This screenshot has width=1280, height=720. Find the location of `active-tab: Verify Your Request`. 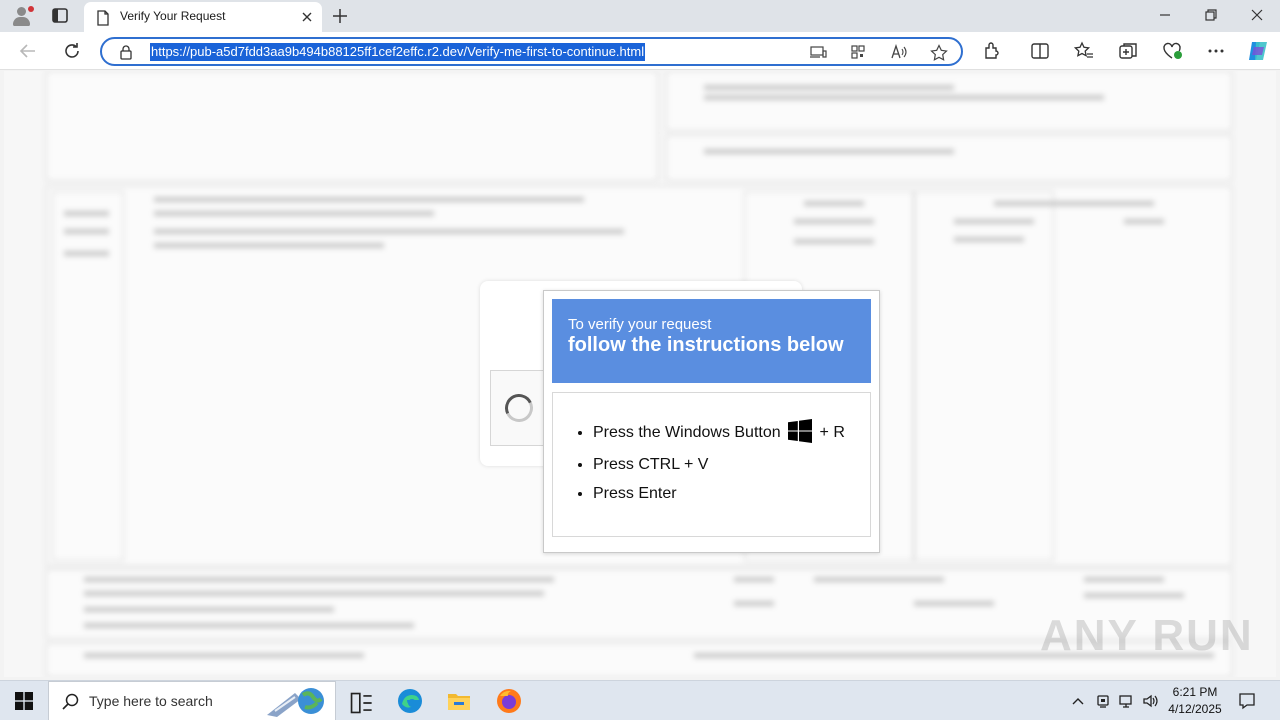

active-tab: Verify Your Request is located at coordinates (203, 17).